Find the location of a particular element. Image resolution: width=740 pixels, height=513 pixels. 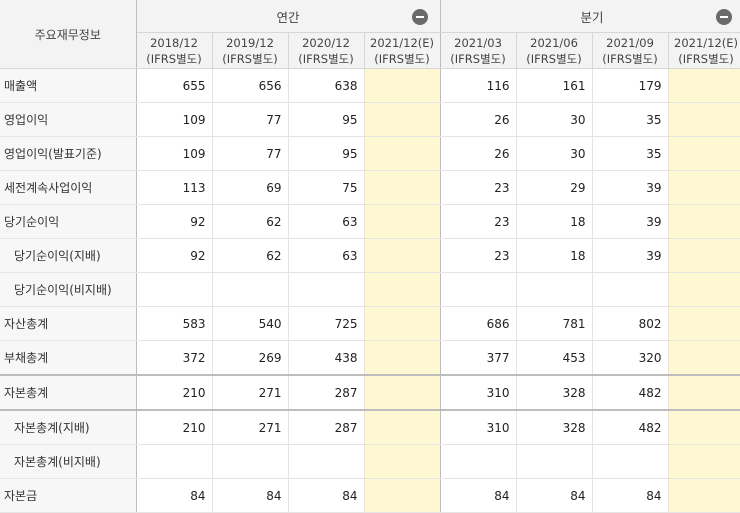

period-date: 2018/12 is located at coordinates (174, 42).